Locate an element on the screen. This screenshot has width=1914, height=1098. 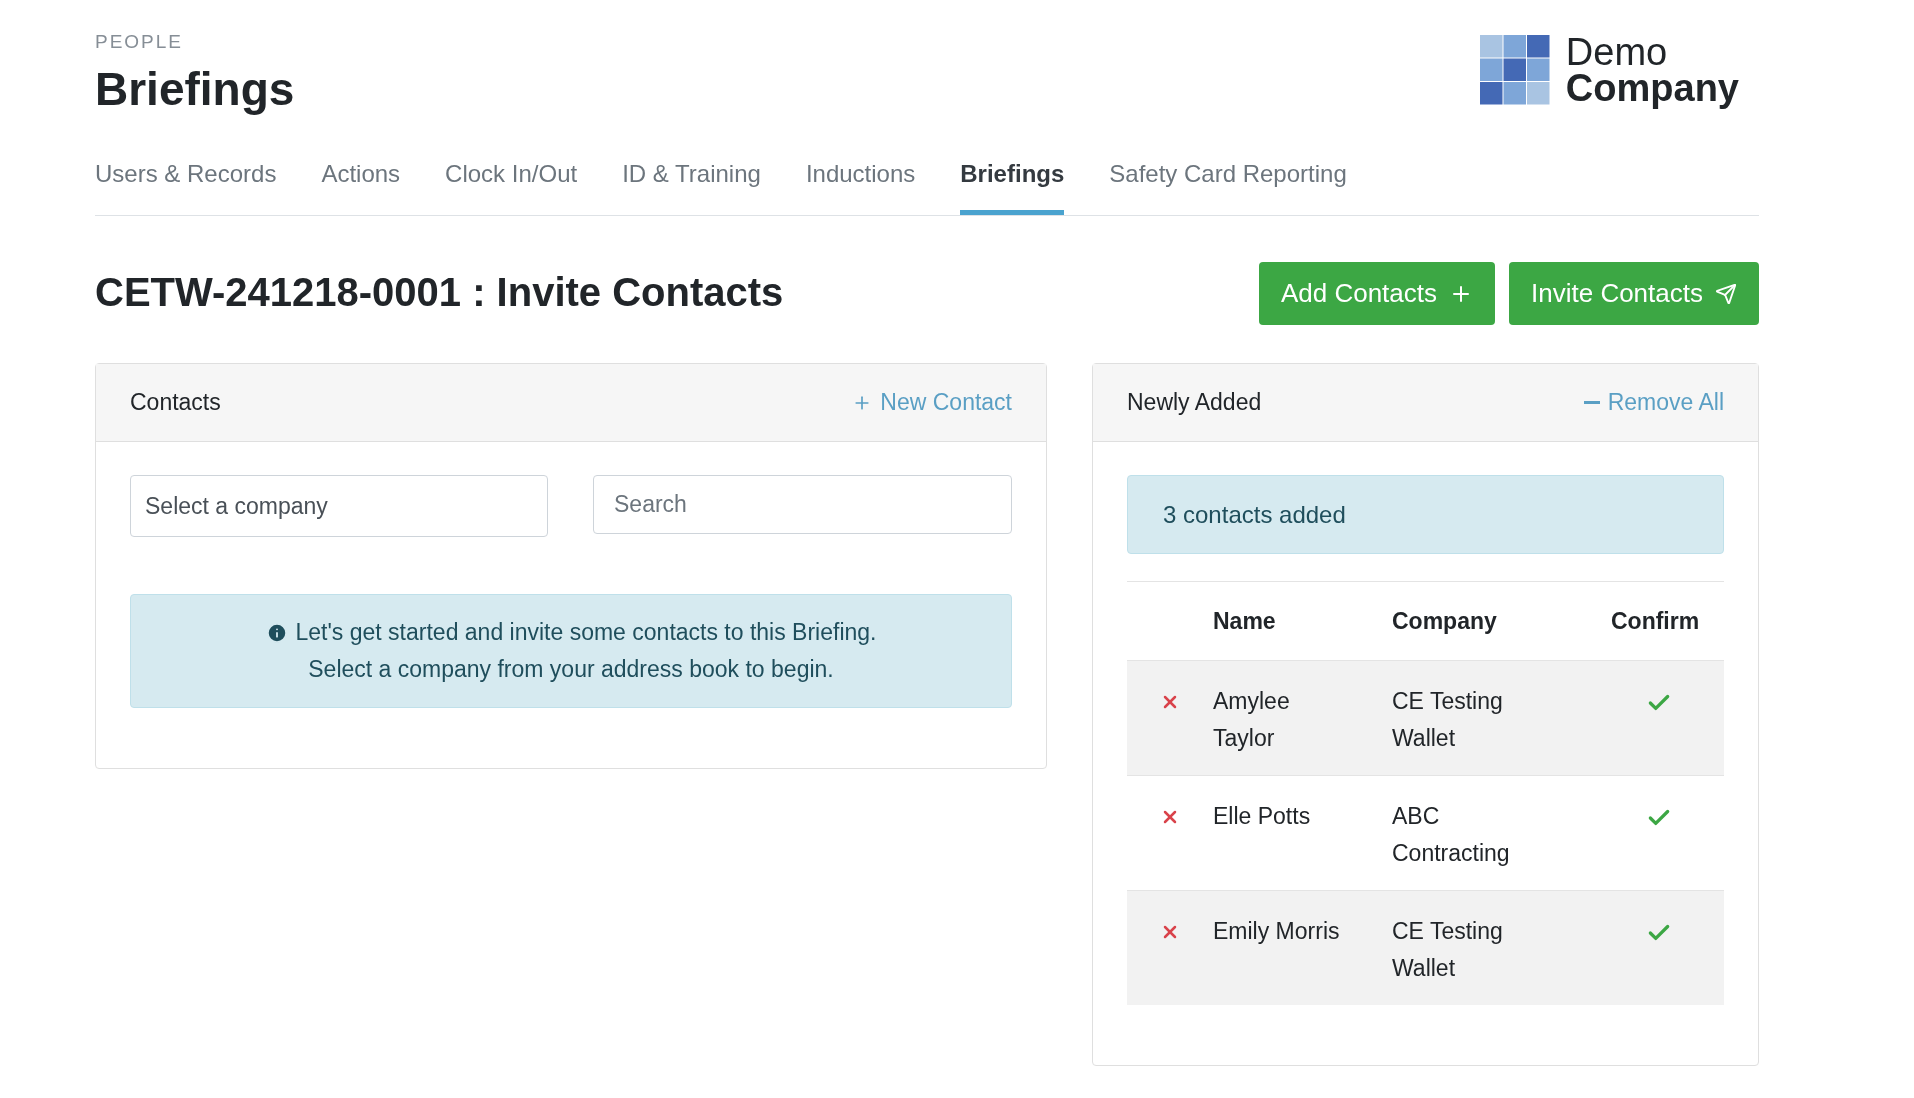
send-icon is located at coordinates (1726, 293).